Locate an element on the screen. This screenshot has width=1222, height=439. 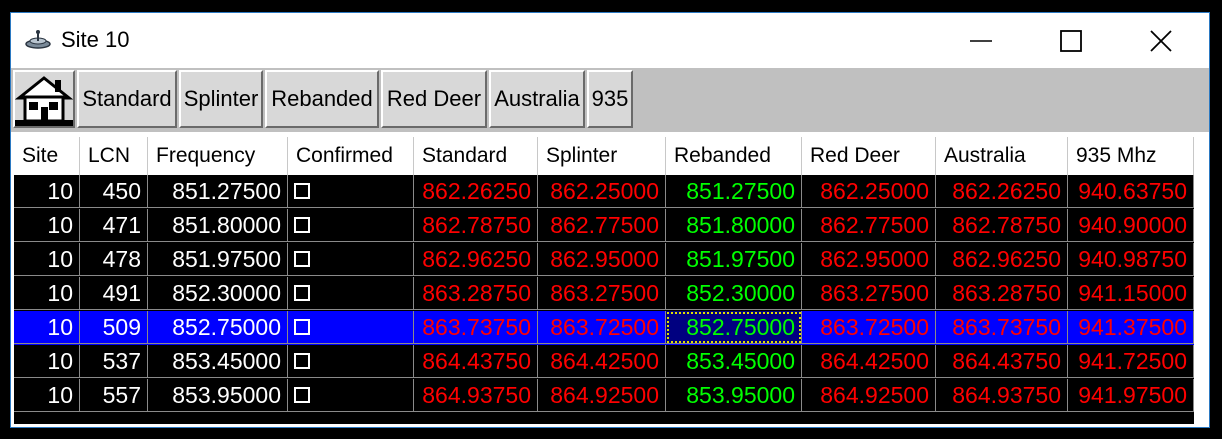
cell-lcn: 557 is located at coordinates (114, 395).